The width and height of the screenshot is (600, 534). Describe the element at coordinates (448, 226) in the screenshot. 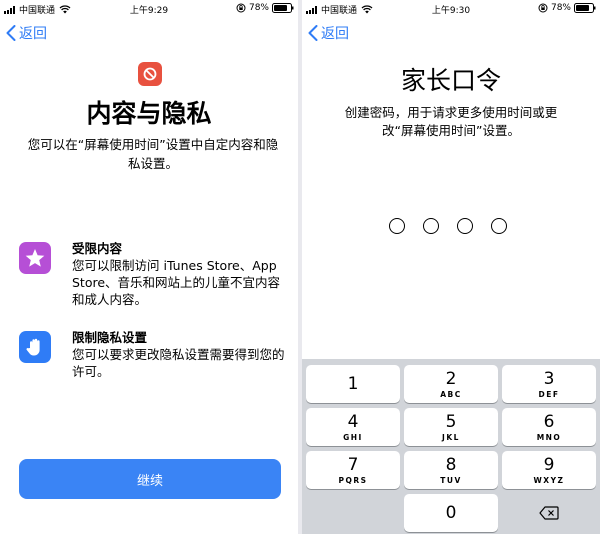

I see `passcode-field` at that location.